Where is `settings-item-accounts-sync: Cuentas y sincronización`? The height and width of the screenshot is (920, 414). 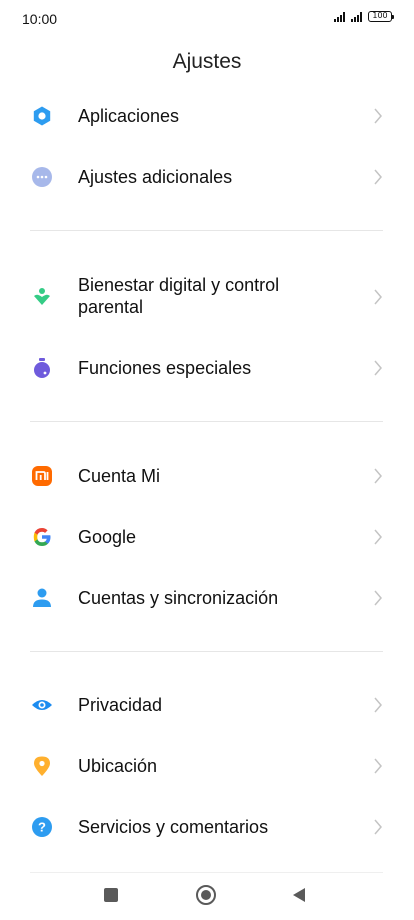
settings-item-accounts-sync: Cuentas y sincronización is located at coordinates (207, 598).